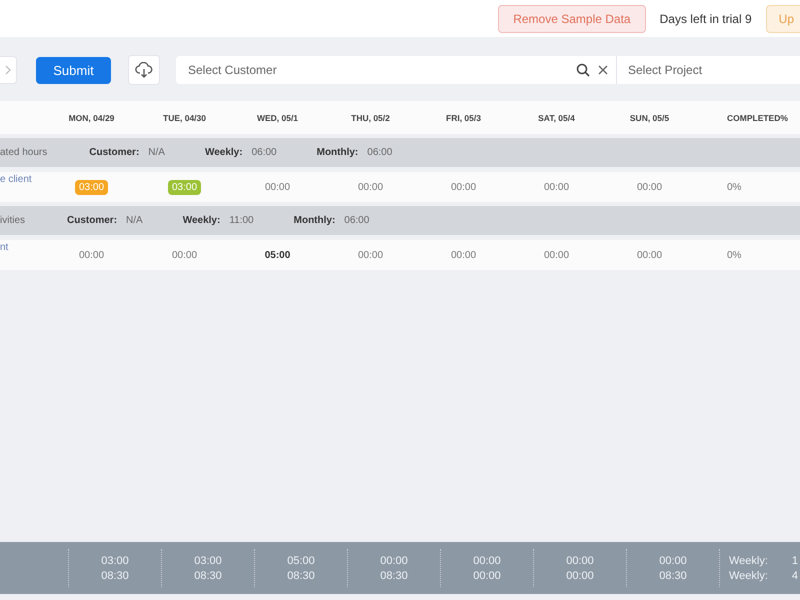 Image resolution: width=800 pixels, height=600 pixels. Describe the element at coordinates (572, 19) in the screenshot. I see `remove-sample-data-button: Remove Sample Data` at that location.